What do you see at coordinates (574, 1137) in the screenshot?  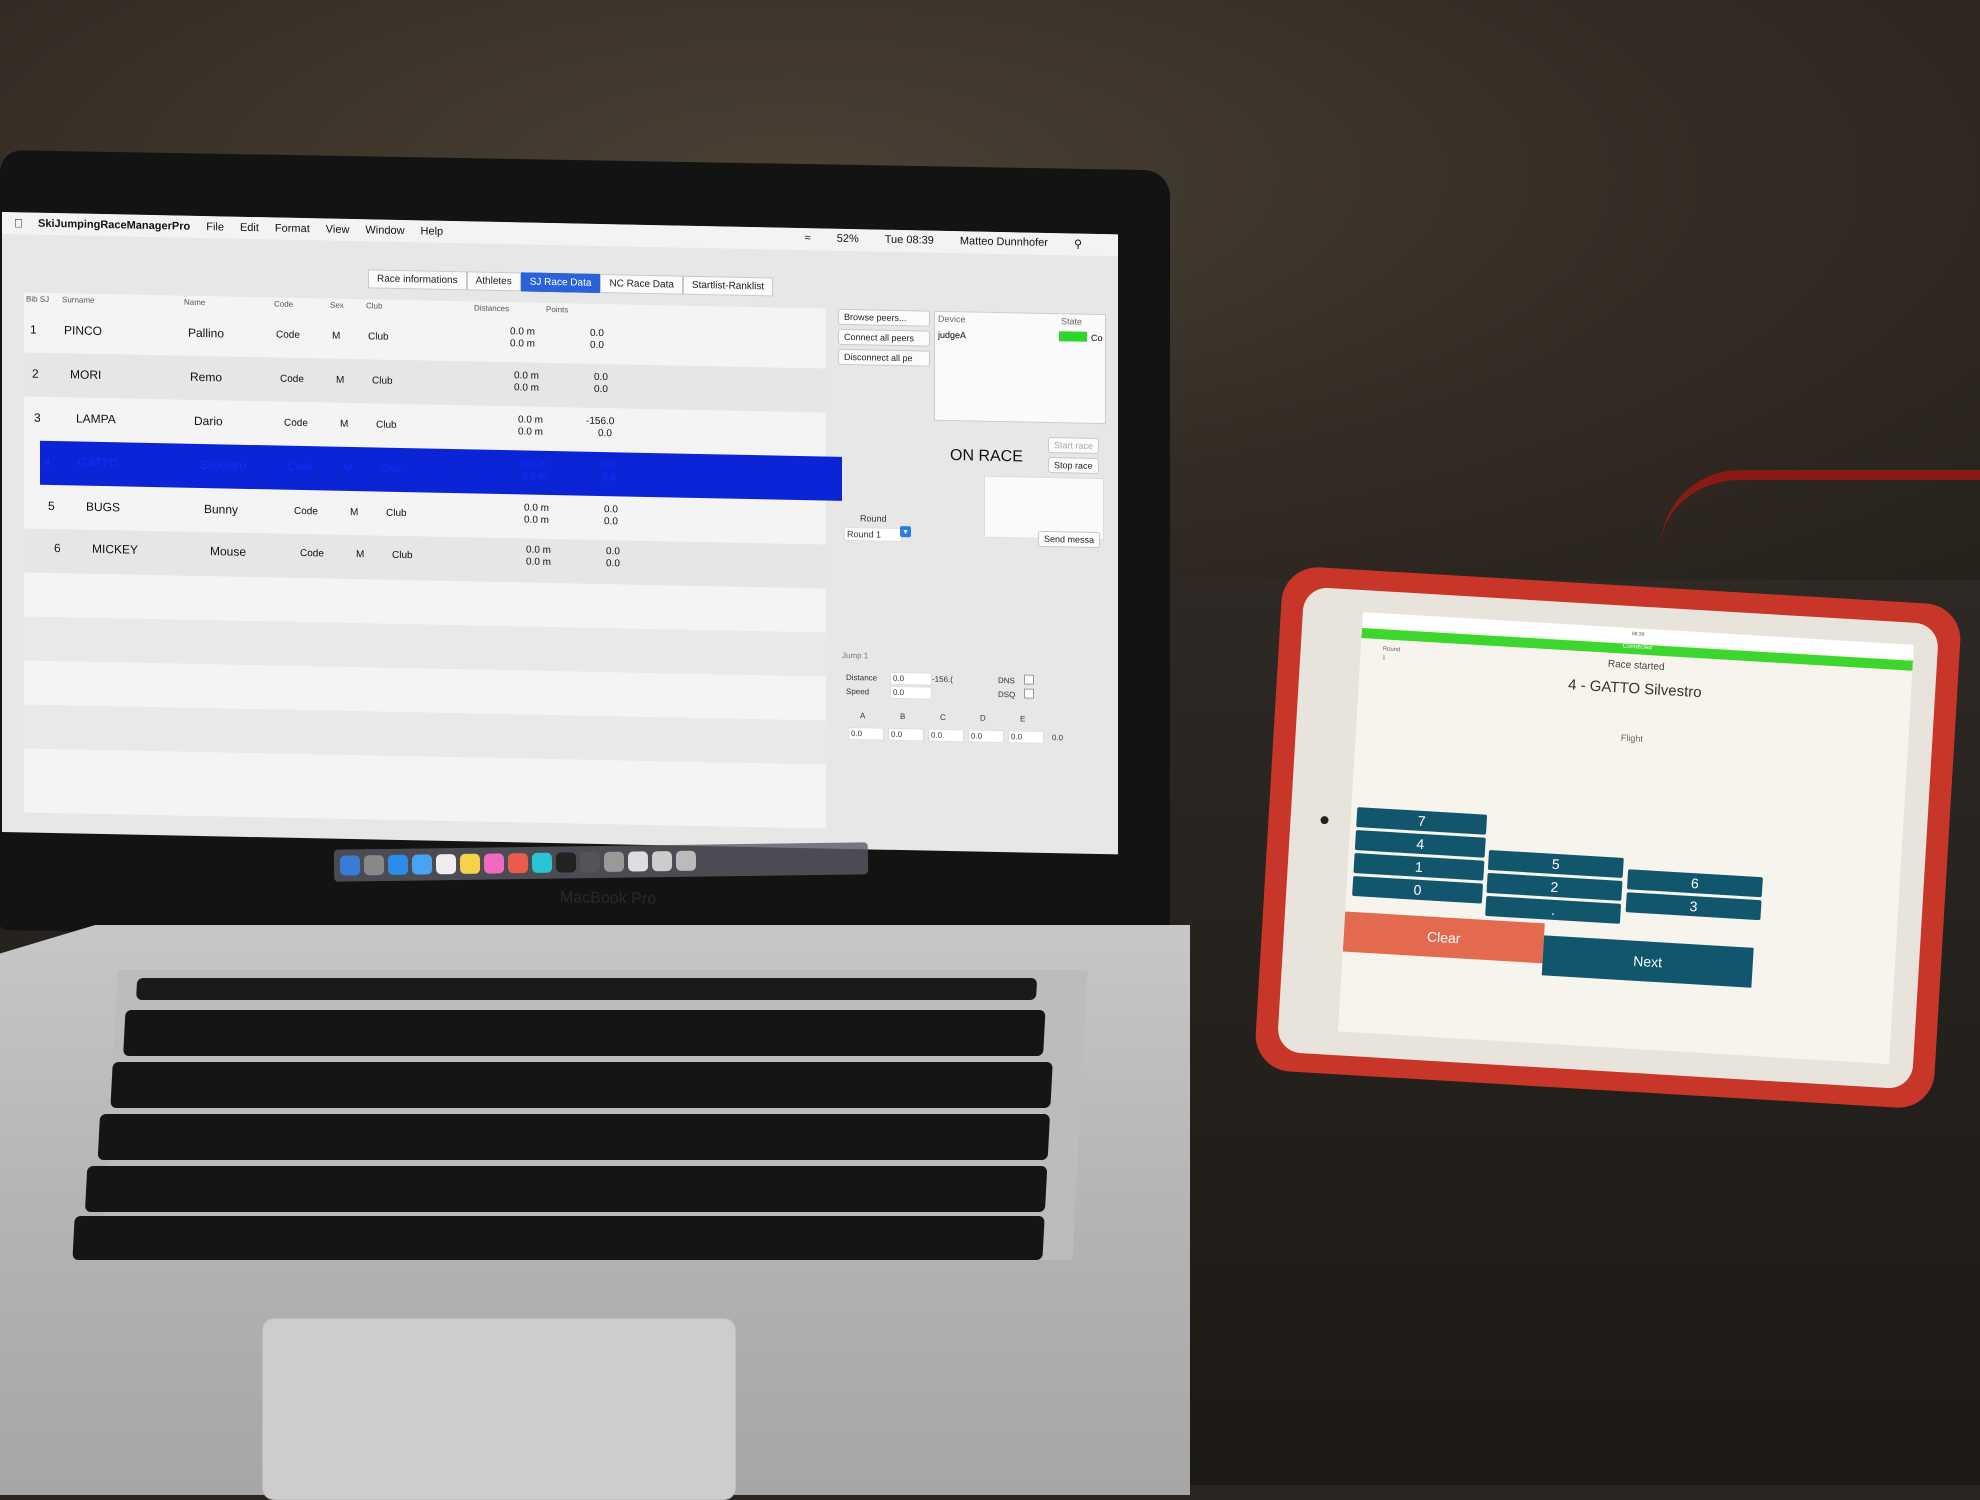 I see `home-letter-row` at bounding box center [574, 1137].